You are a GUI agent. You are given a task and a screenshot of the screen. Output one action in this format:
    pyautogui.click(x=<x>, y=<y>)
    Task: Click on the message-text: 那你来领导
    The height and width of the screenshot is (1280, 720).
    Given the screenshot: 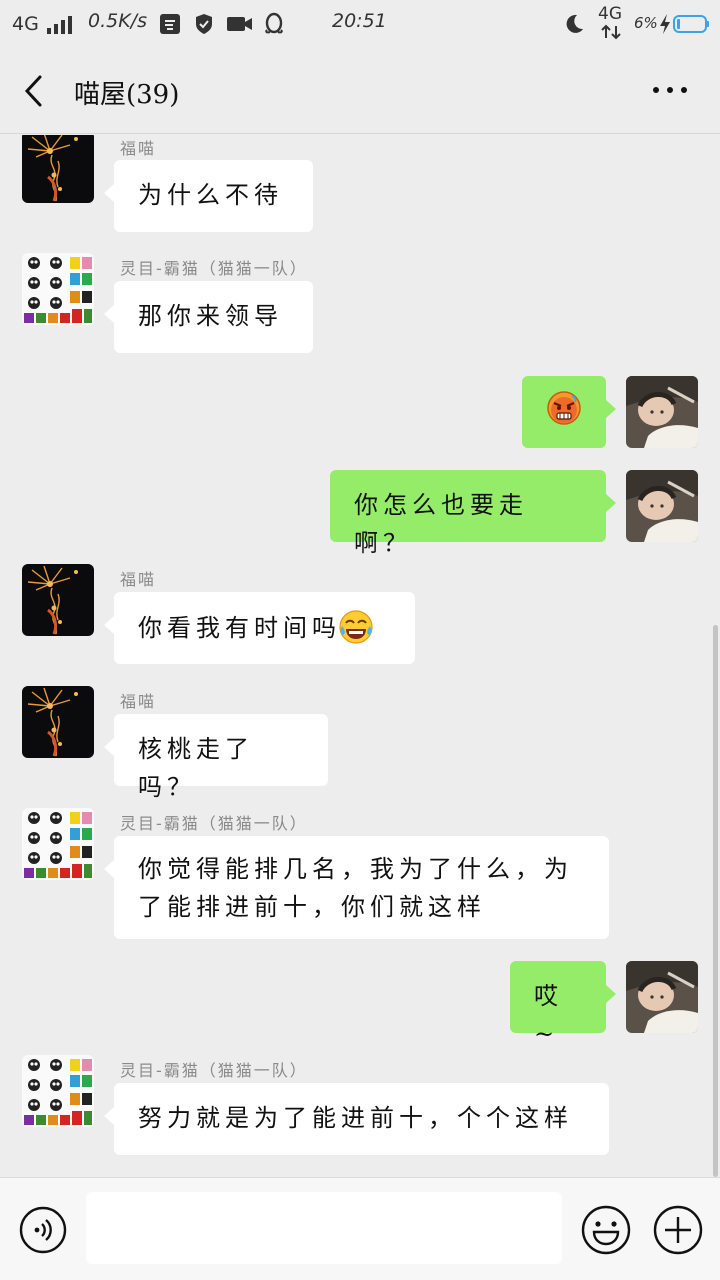 What is the action you would take?
    pyautogui.click(x=210, y=316)
    